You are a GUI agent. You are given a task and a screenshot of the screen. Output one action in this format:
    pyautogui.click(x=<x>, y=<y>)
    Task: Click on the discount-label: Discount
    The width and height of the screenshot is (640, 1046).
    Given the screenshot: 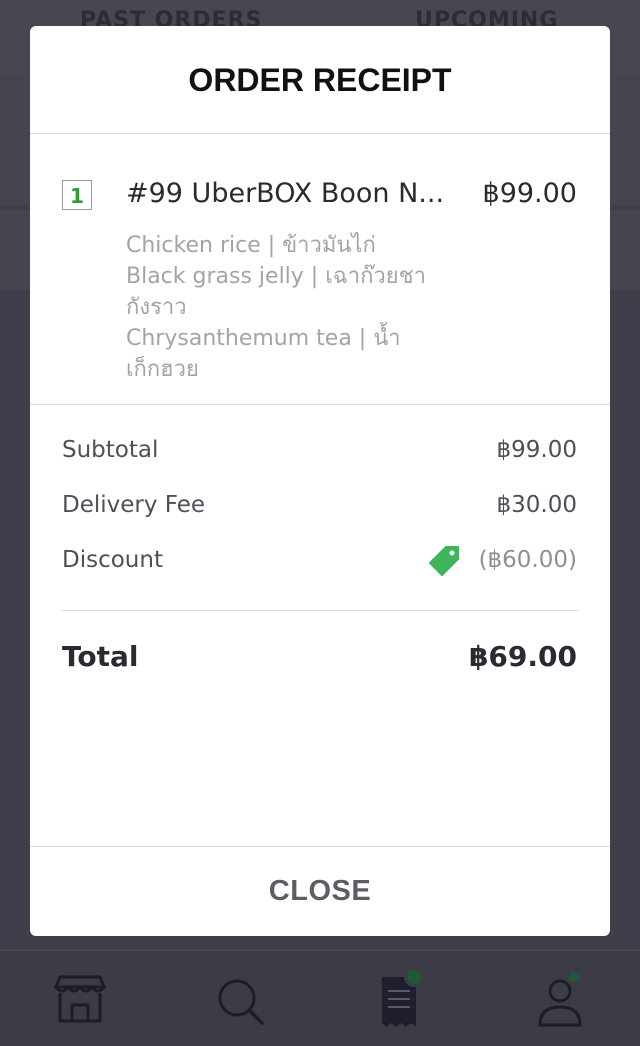 What is the action you would take?
    pyautogui.click(x=112, y=560)
    